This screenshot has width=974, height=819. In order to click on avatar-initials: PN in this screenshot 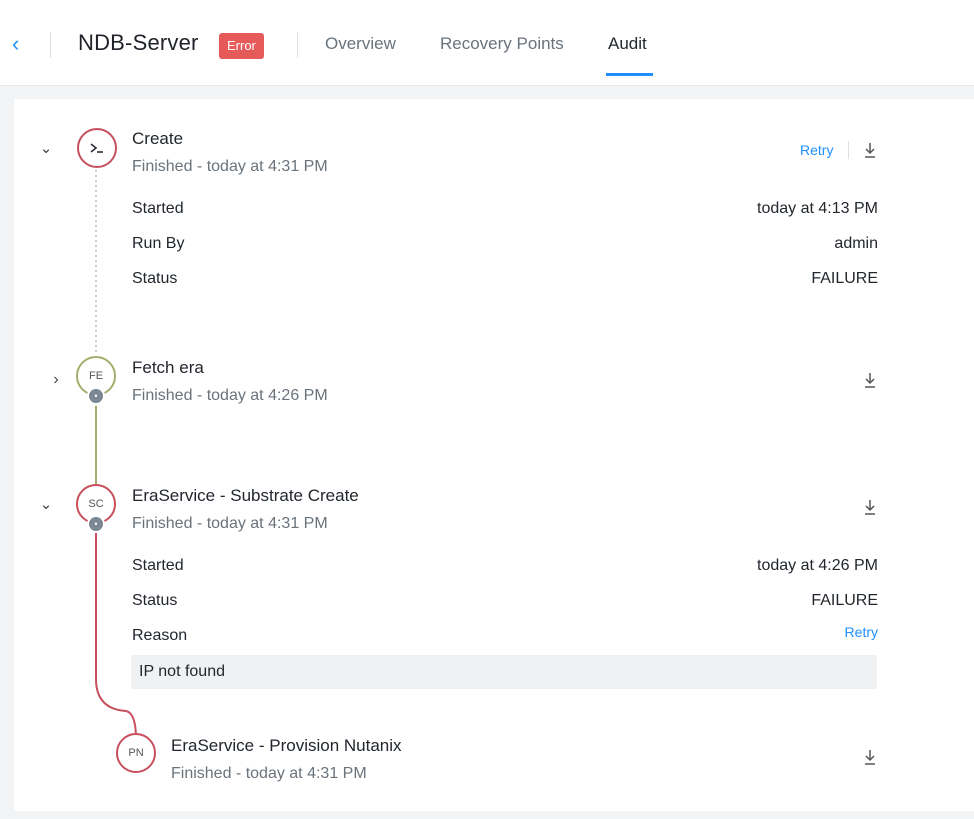, I will do `click(136, 753)`.